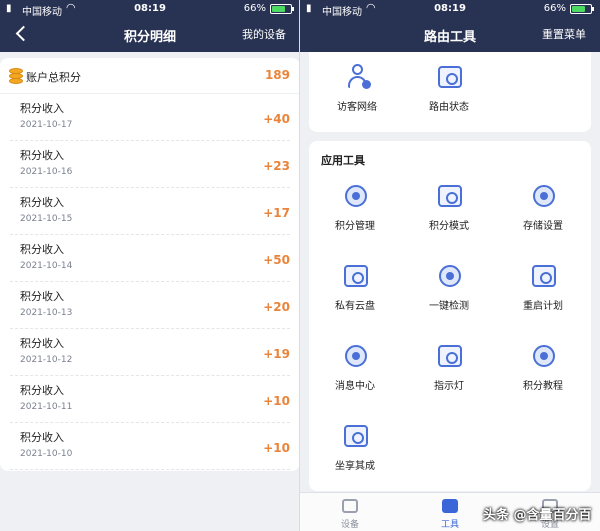 The image size is (600, 531). I want to click on tool-message-center: 消息中心, so click(355, 373).